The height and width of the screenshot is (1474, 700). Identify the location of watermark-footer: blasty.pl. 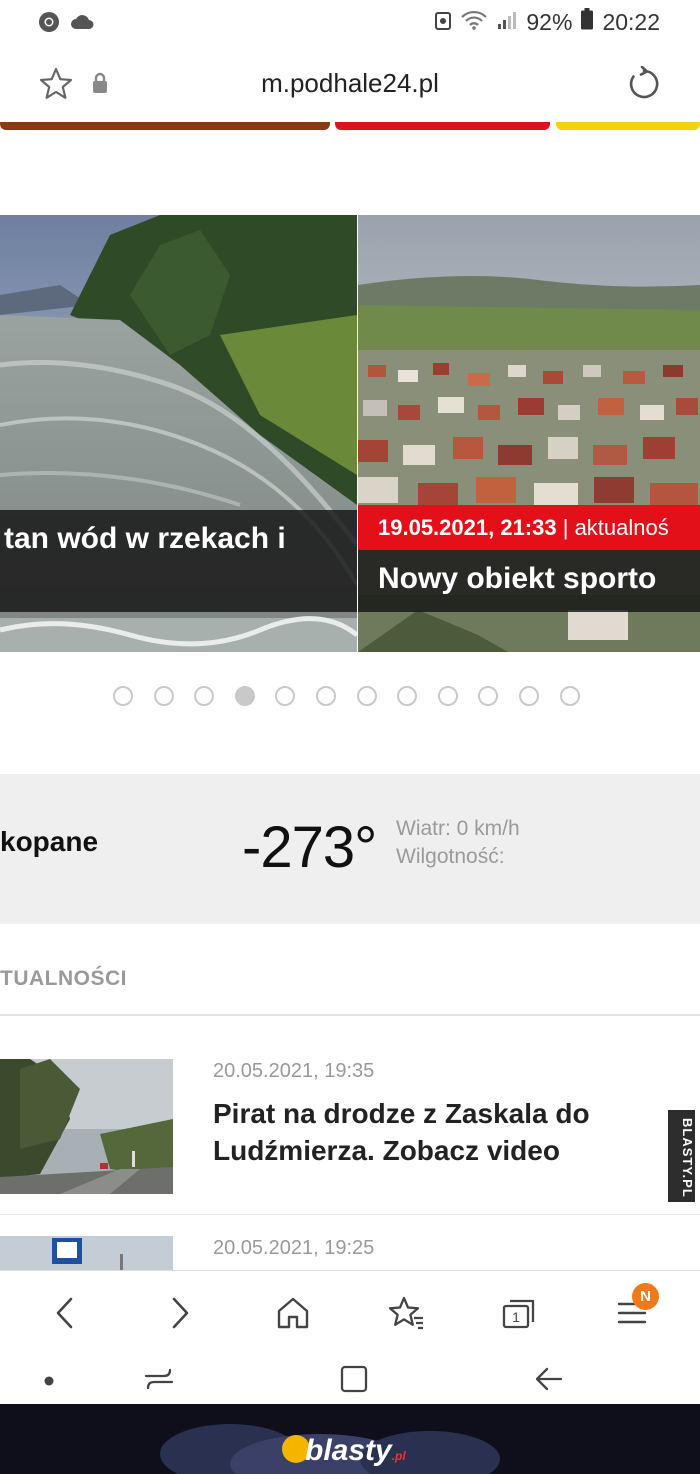
(350, 1439).